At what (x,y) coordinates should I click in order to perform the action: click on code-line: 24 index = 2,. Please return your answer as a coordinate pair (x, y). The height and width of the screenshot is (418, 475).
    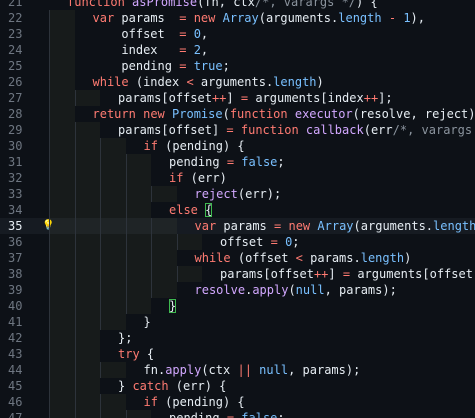
    Looking at the image, I should click on (237, 50).